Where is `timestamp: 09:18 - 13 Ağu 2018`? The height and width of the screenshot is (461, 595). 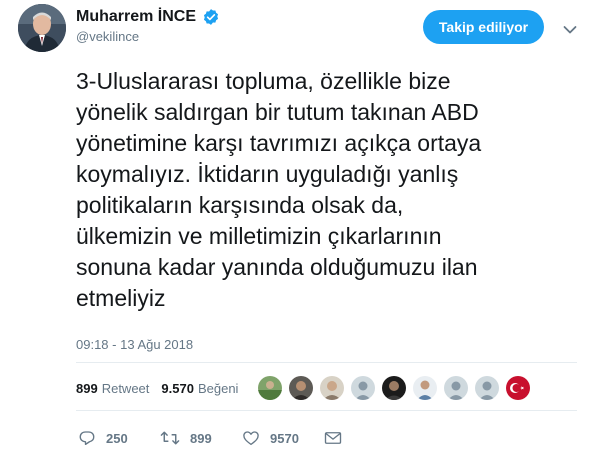 timestamp: 09:18 - 13 Ağu 2018 is located at coordinates (134, 344).